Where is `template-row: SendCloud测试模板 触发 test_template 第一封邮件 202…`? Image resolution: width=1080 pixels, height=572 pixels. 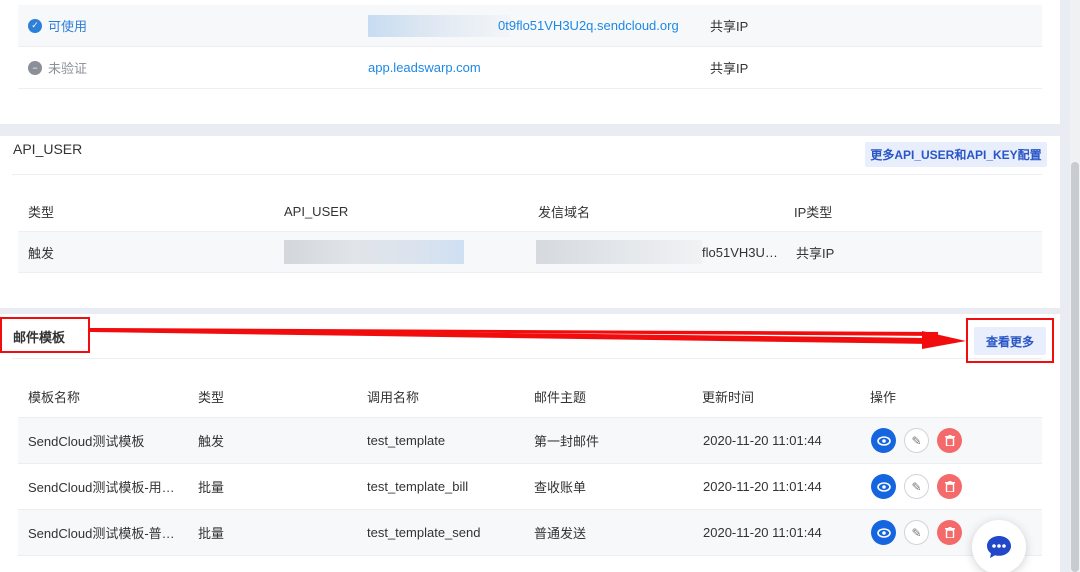
template-row: SendCloud测试模板 触发 test_template 第一封邮件 202… is located at coordinates (530, 441).